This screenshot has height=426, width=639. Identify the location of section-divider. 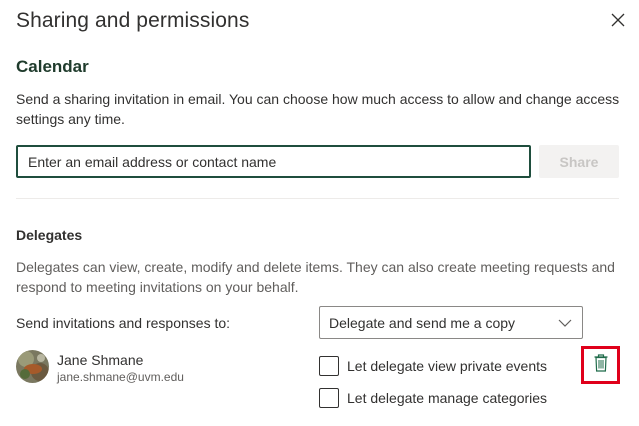
(317, 198).